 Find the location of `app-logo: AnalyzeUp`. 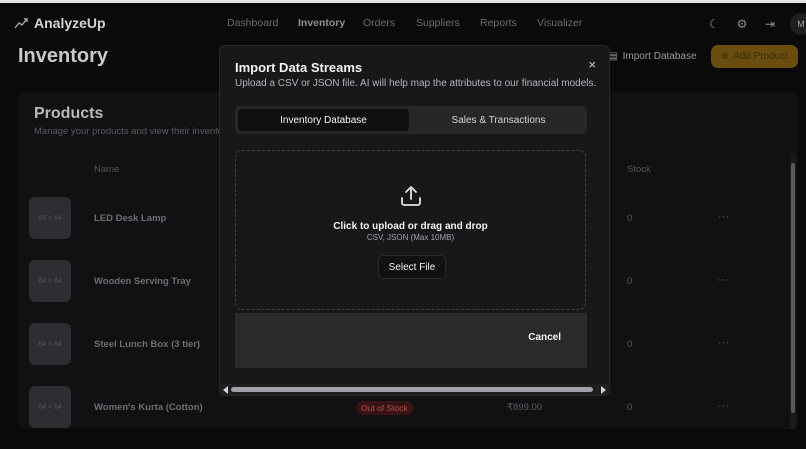

app-logo: AnalyzeUp is located at coordinates (60, 23).